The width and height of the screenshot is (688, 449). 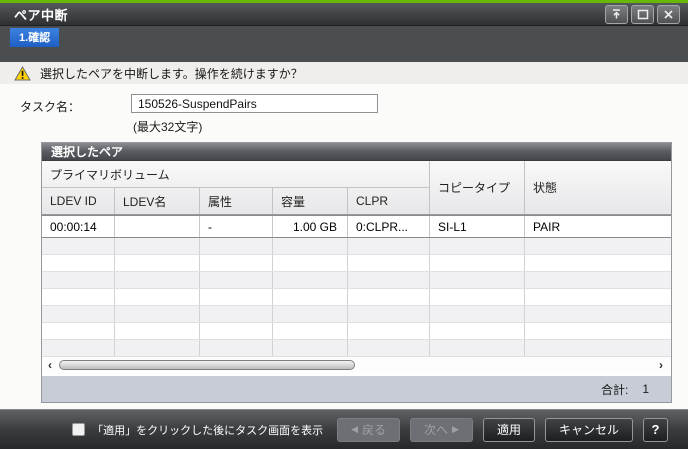 What do you see at coordinates (355, 429) in the screenshot?
I see `back-arrow-icon: ◀` at bounding box center [355, 429].